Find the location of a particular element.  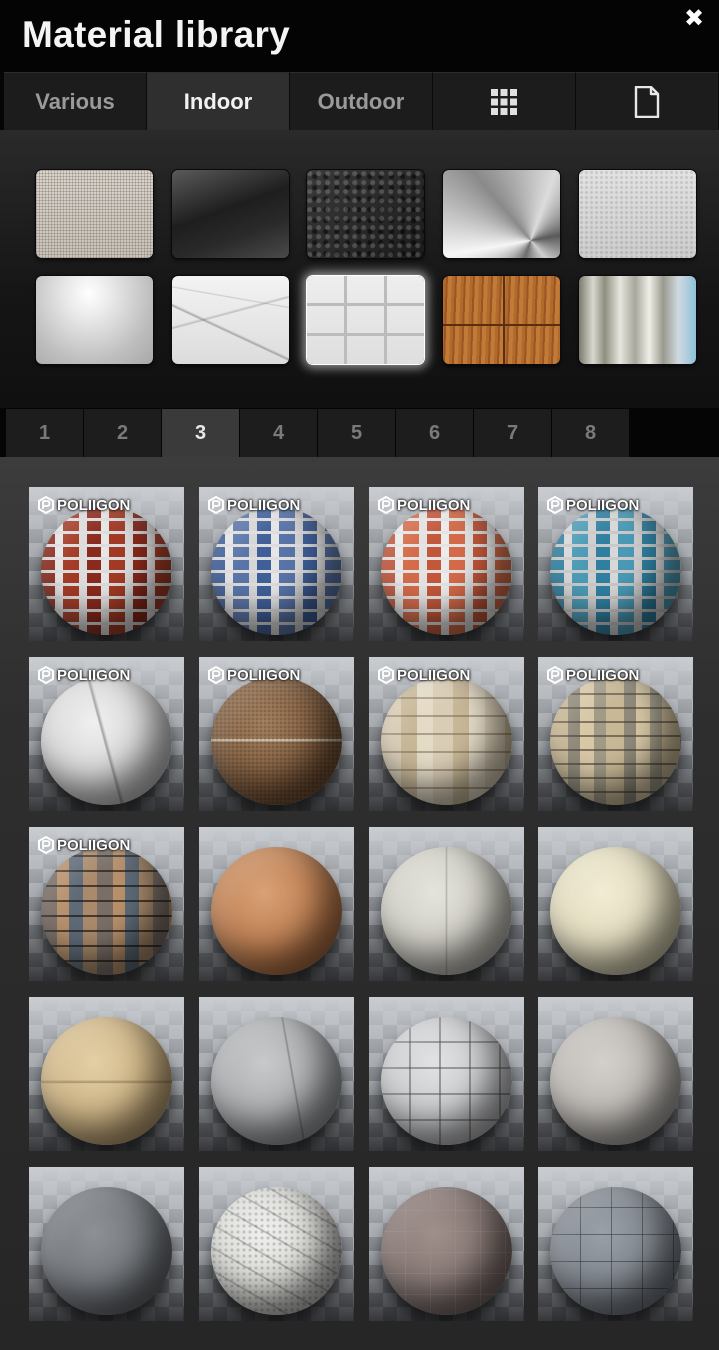

swatch-marble is located at coordinates (230, 320).